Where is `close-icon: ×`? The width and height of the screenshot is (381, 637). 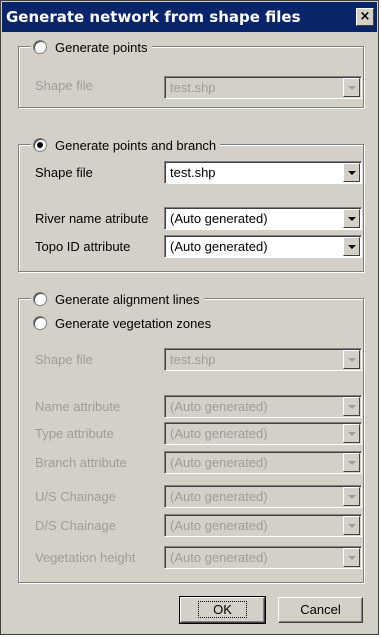
close-icon: × is located at coordinates (365, 16).